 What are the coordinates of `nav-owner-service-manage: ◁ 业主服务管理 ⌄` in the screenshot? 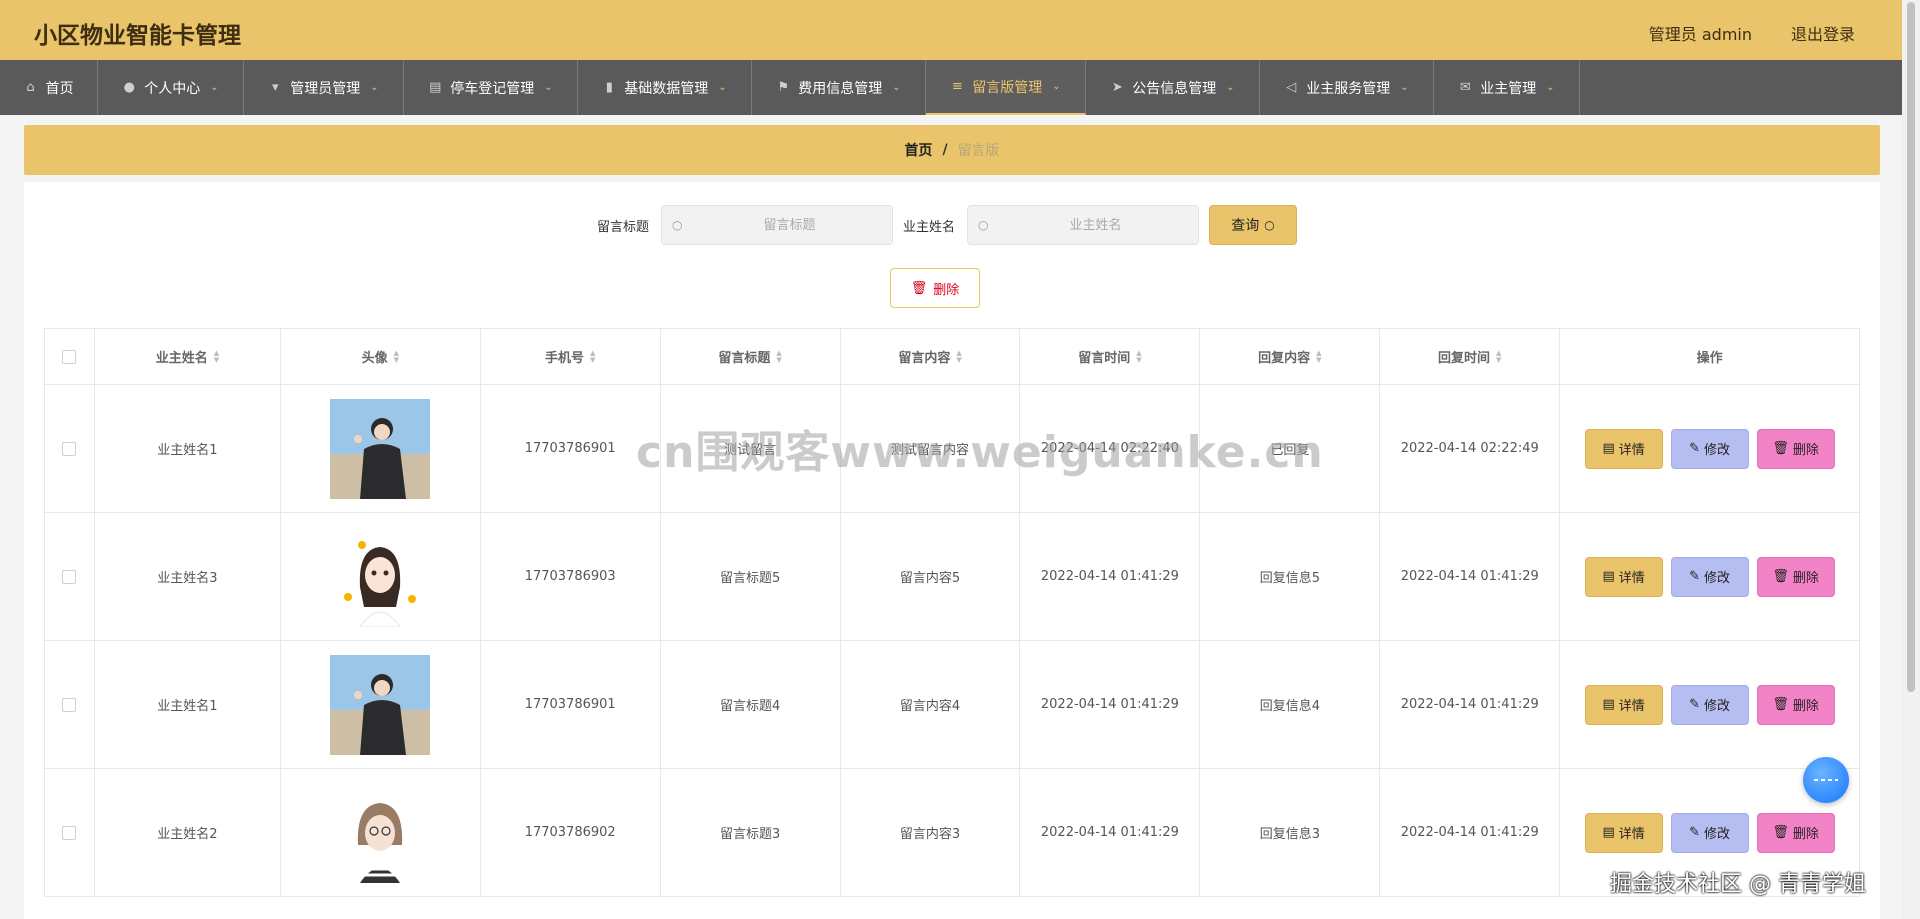 It's located at (1347, 87).